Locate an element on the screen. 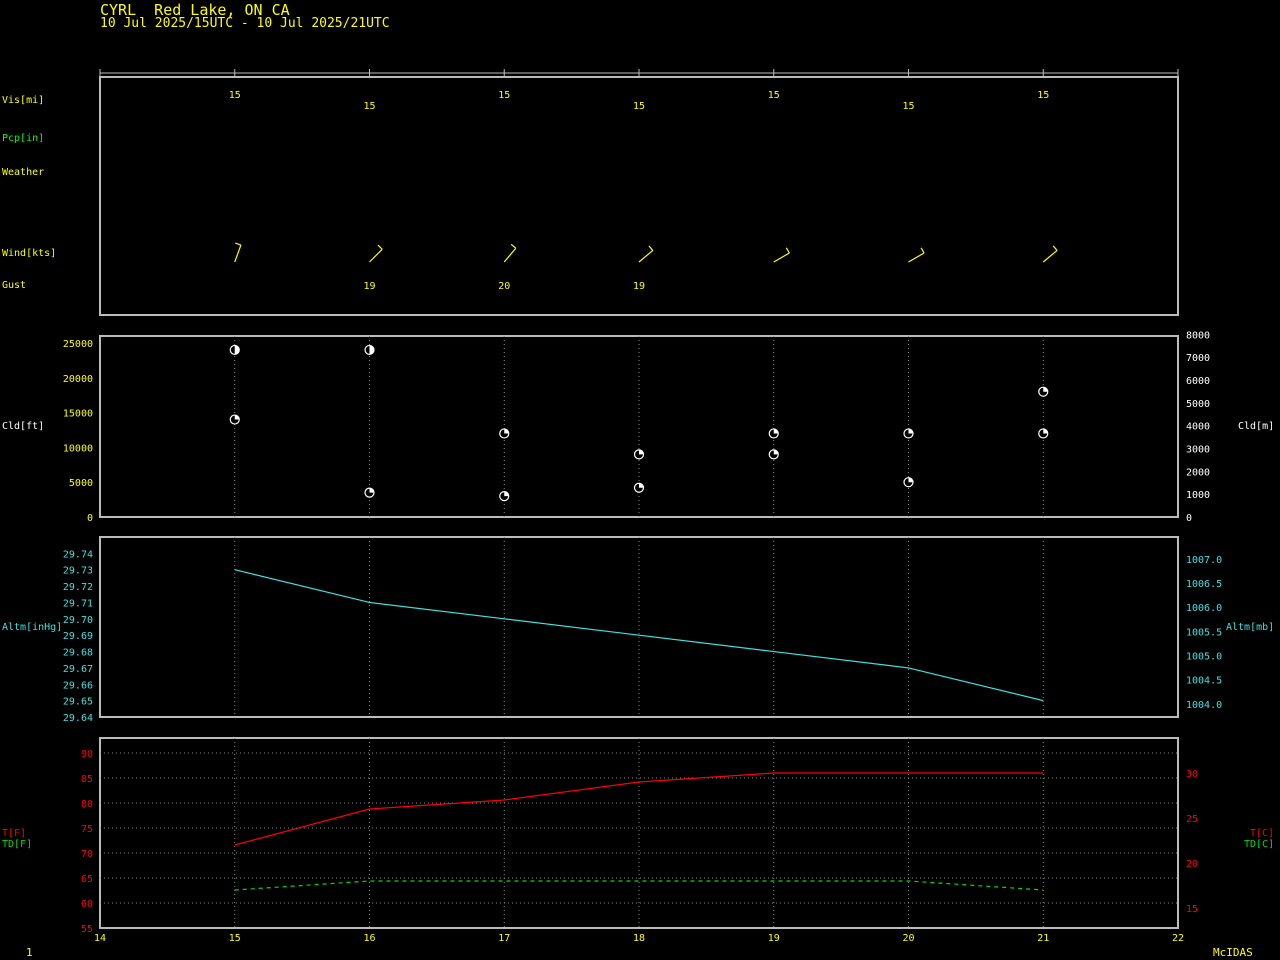 Image resolution: width=1280 pixels, height=960 pixels. altimeter-ytick-inhg: 29.72 is located at coordinates (78, 587).